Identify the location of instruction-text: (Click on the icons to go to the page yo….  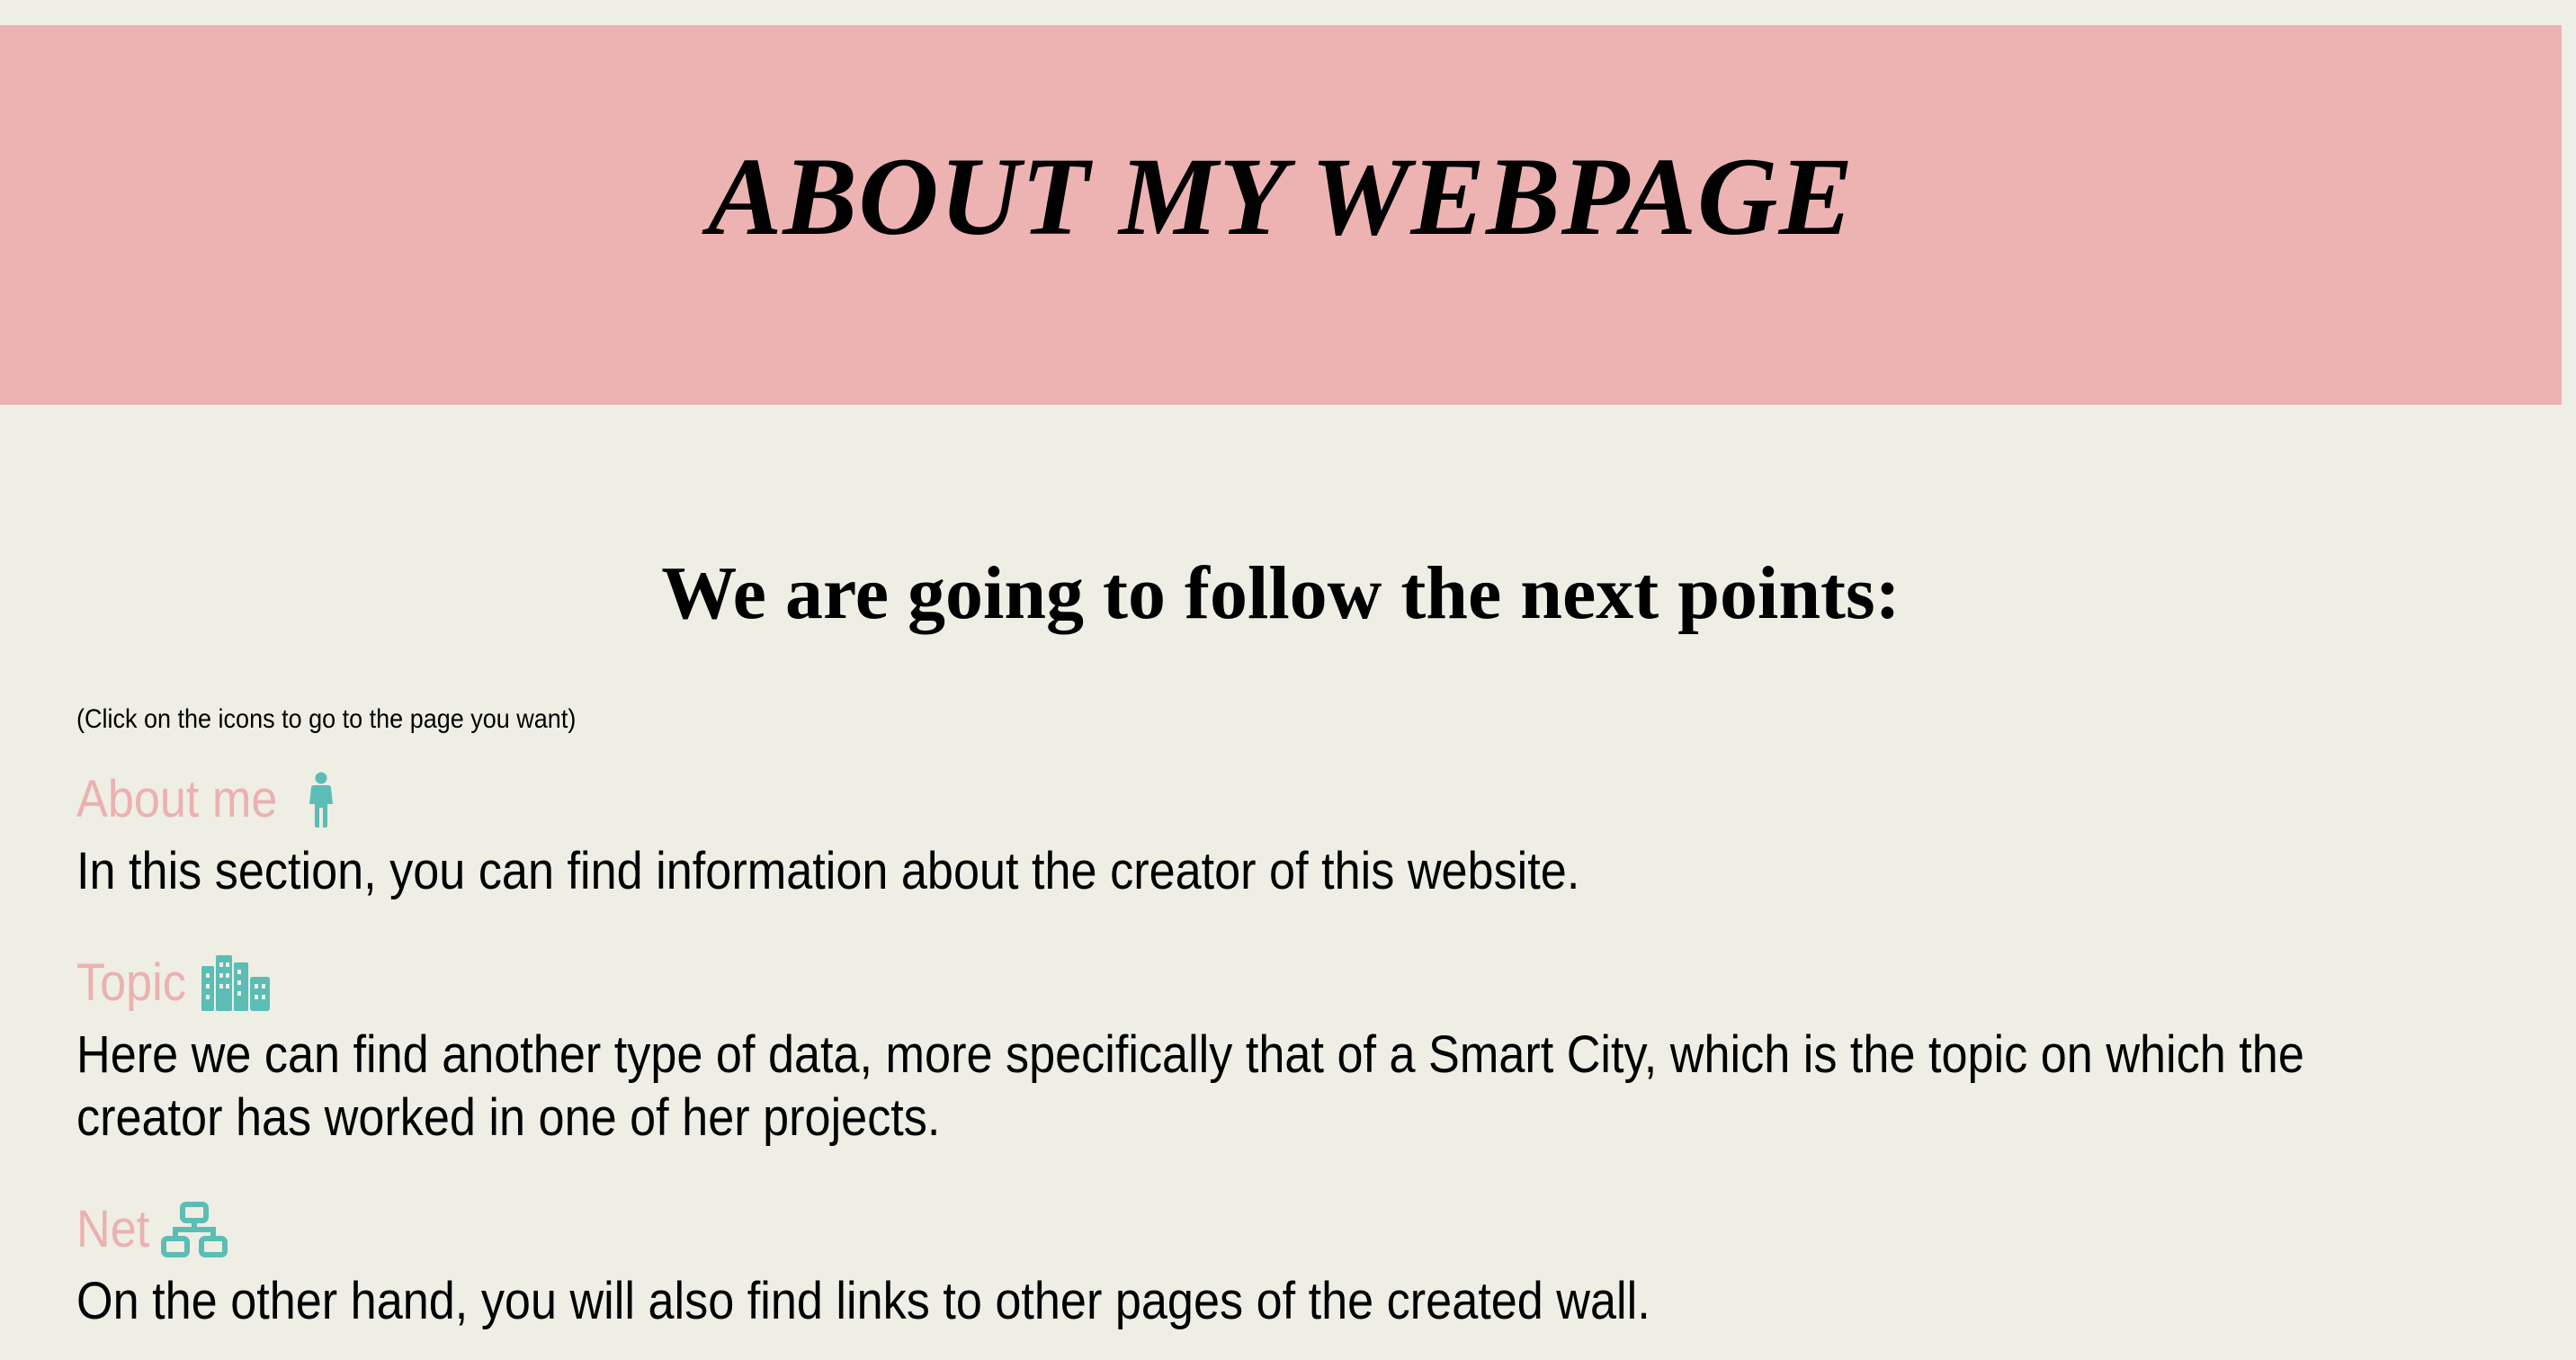
(326, 719).